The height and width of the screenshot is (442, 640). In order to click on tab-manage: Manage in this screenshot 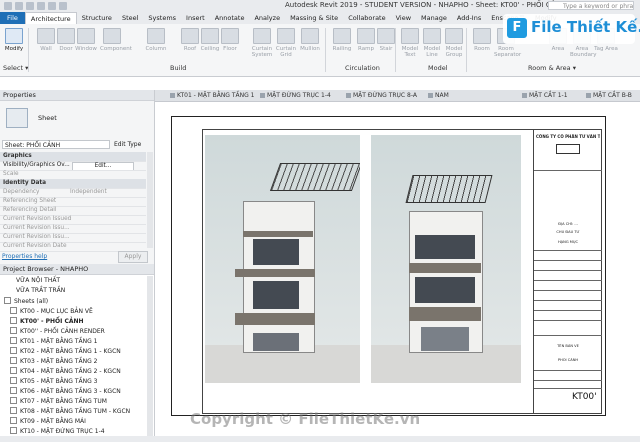, I will do `click(434, 18)`.